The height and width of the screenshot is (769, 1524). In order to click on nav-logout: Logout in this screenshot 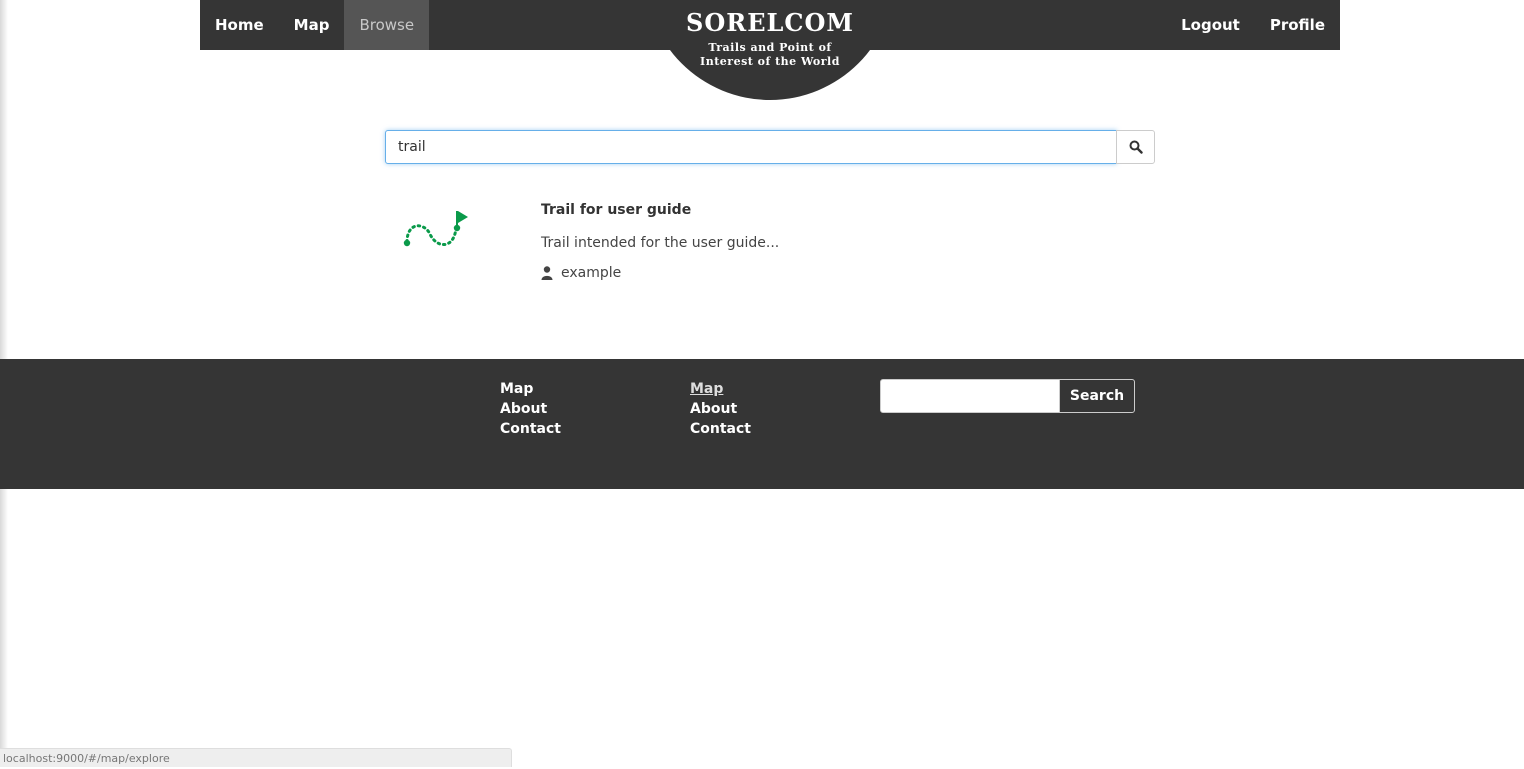, I will do `click(1210, 25)`.